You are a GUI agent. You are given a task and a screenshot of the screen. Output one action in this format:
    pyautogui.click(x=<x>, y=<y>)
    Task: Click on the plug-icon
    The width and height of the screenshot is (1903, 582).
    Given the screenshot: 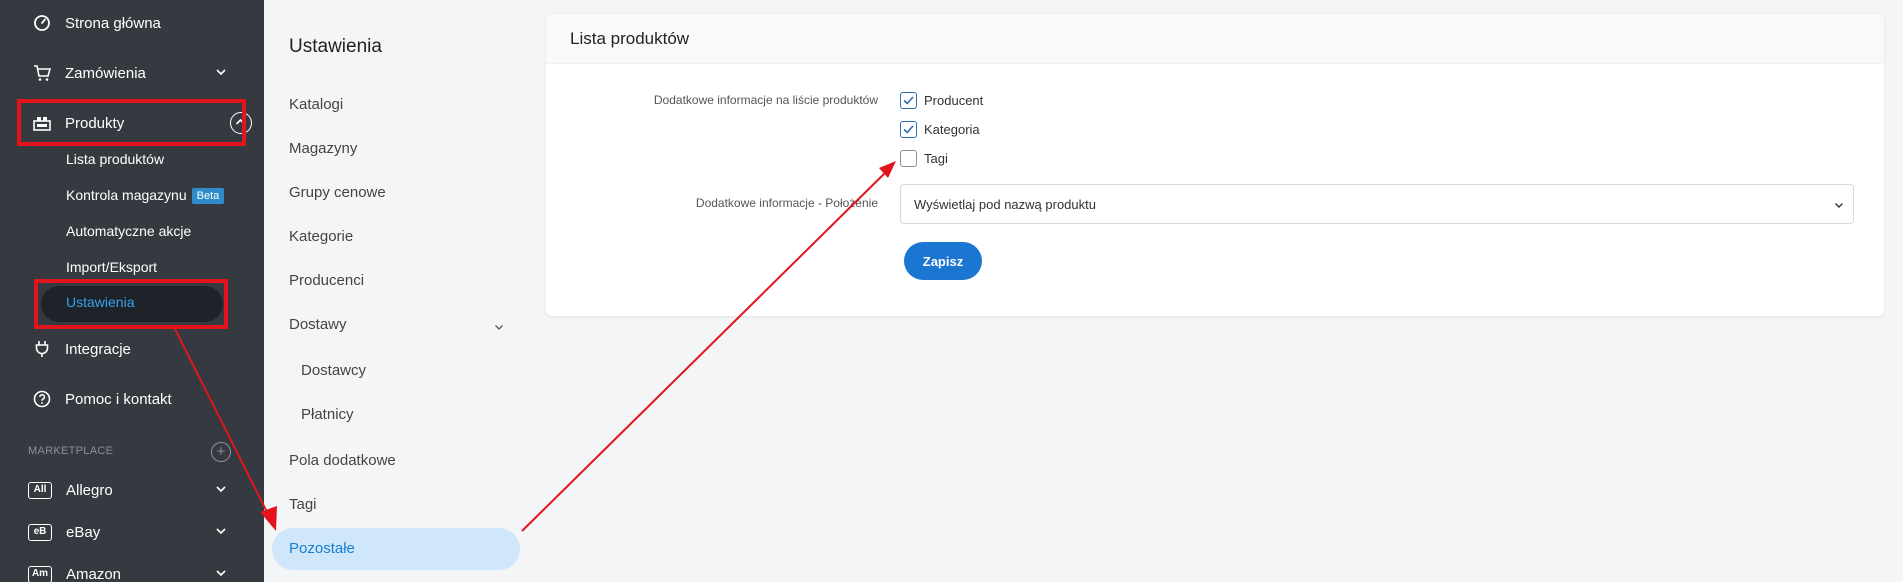 What is the action you would take?
    pyautogui.click(x=42, y=349)
    